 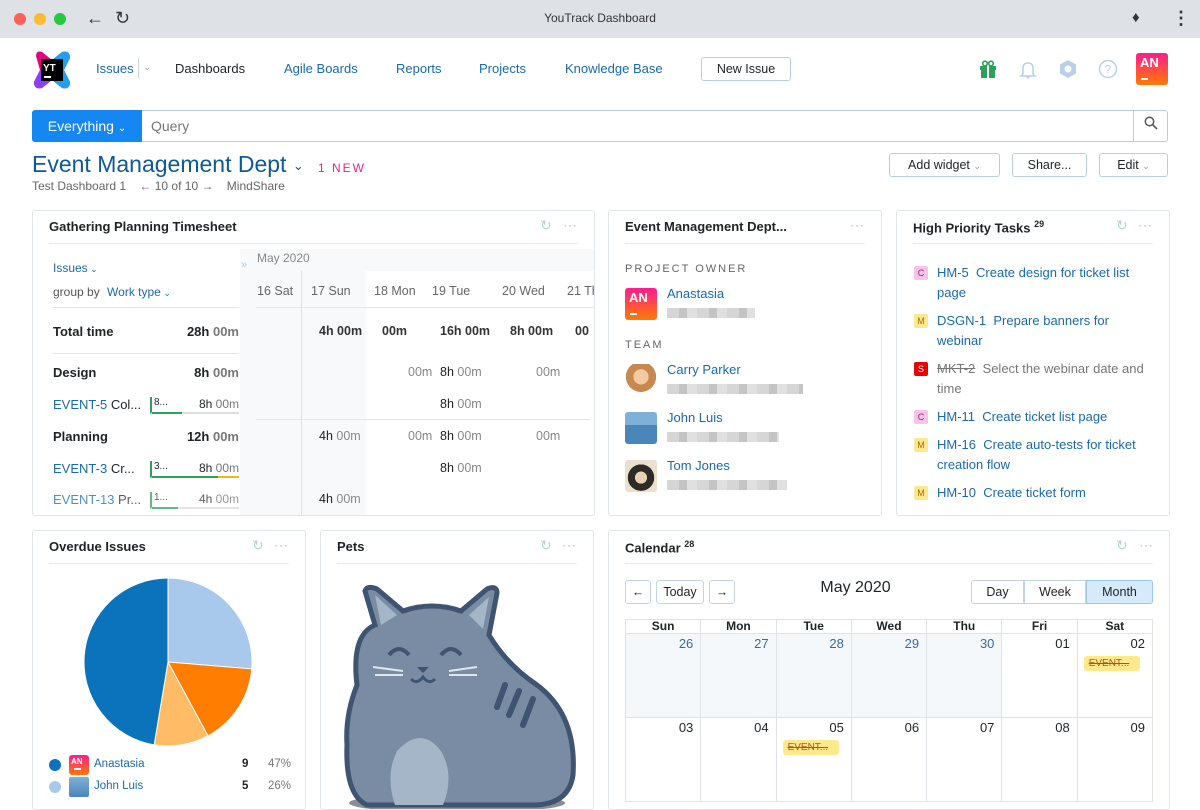 I want to click on gift-icon, so click(x=988, y=69).